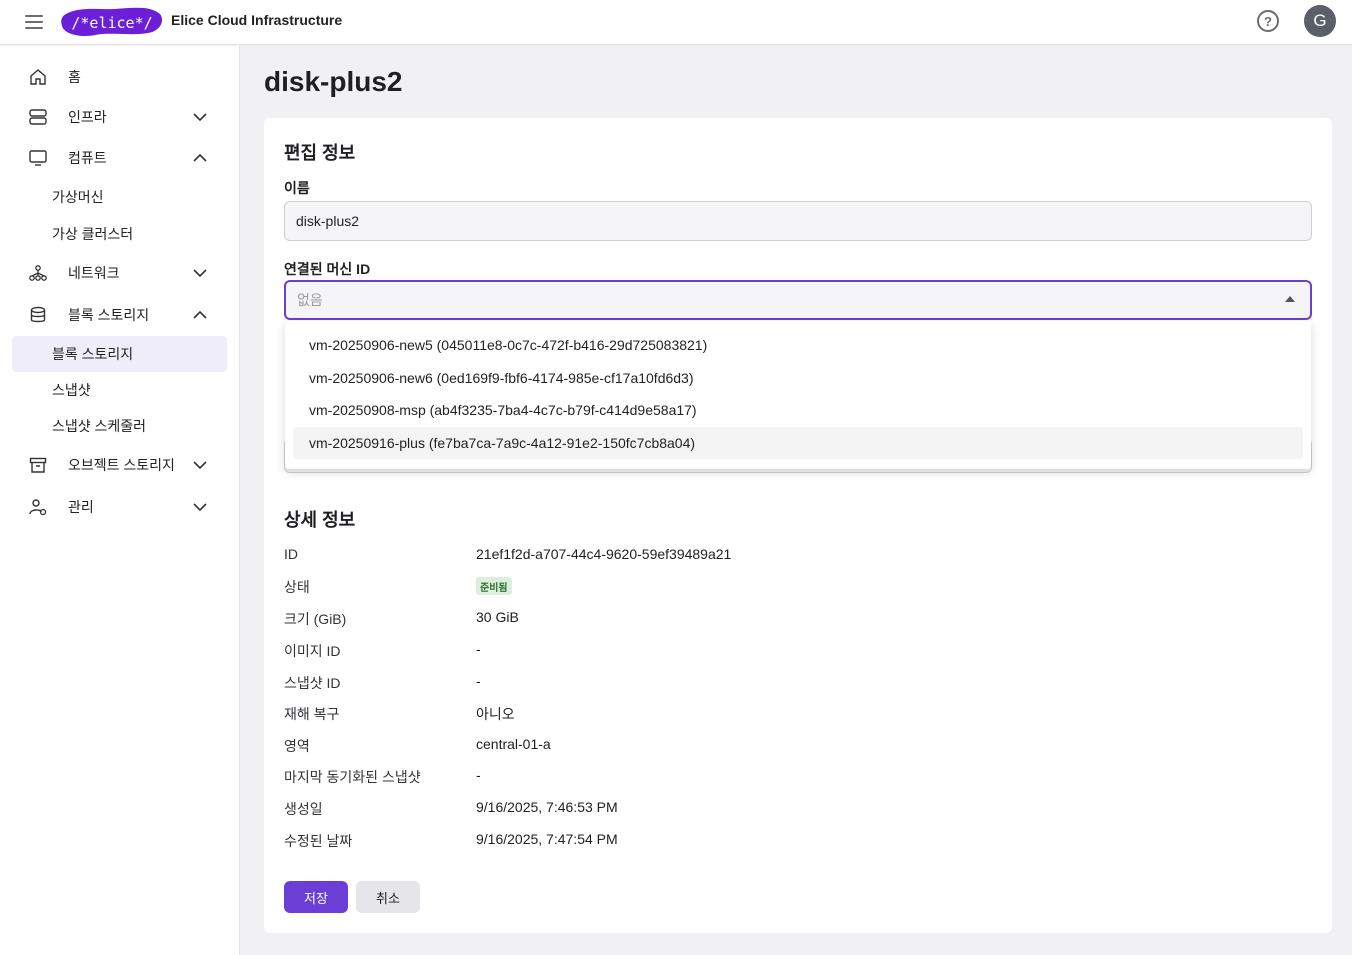  Describe the element at coordinates (315, 619) in the screenshot. I see `detail-key-size: 크기 (GiB)` at that location.